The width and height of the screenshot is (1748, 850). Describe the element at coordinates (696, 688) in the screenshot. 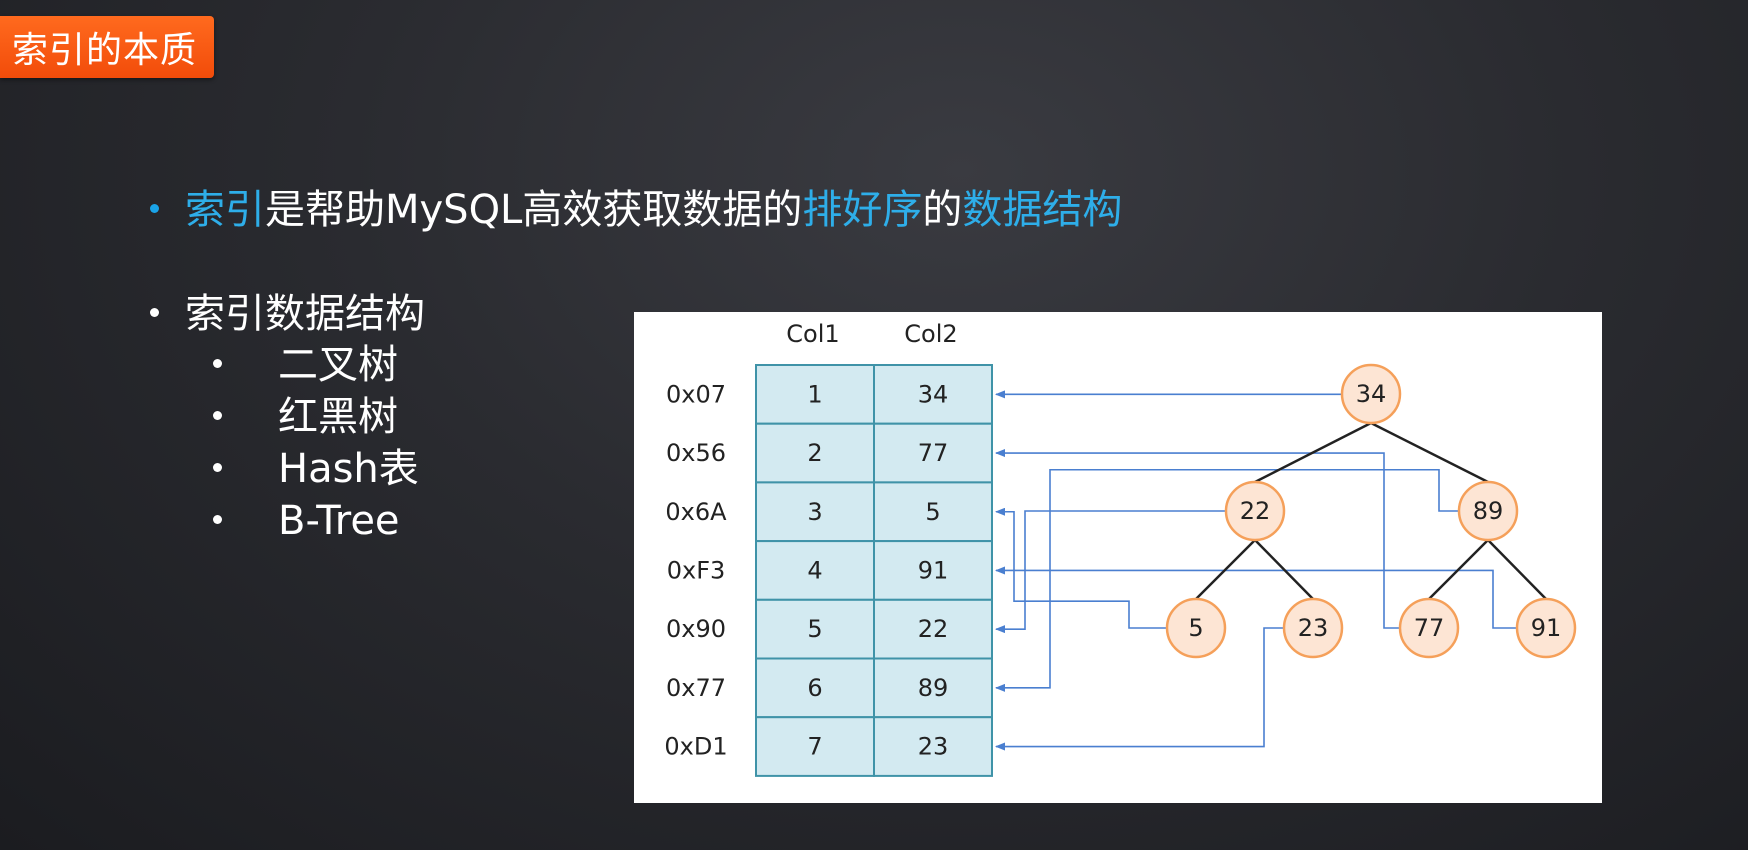

I see `row-address: 0x77` at that location.